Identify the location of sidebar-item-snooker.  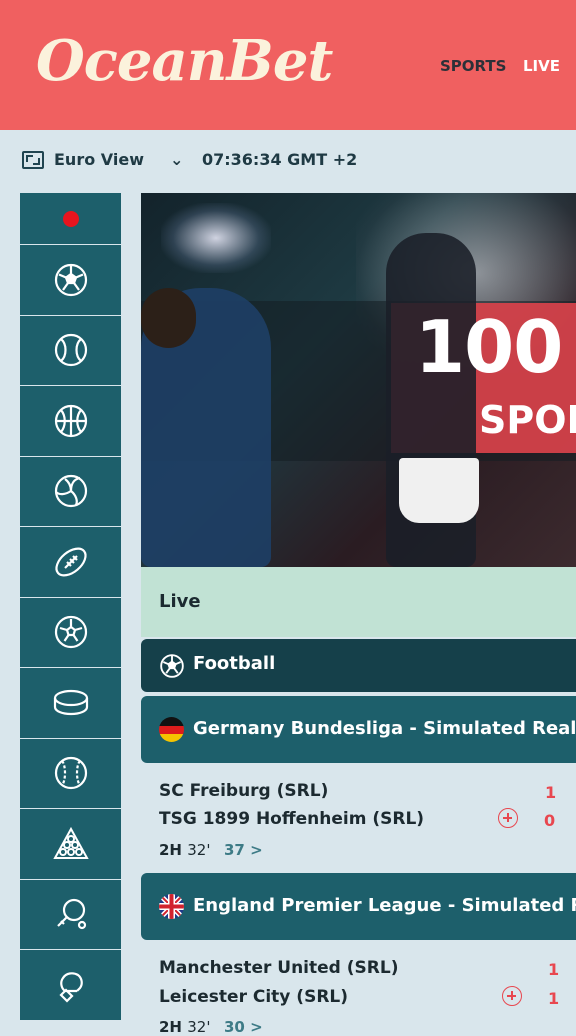
(70, 844).